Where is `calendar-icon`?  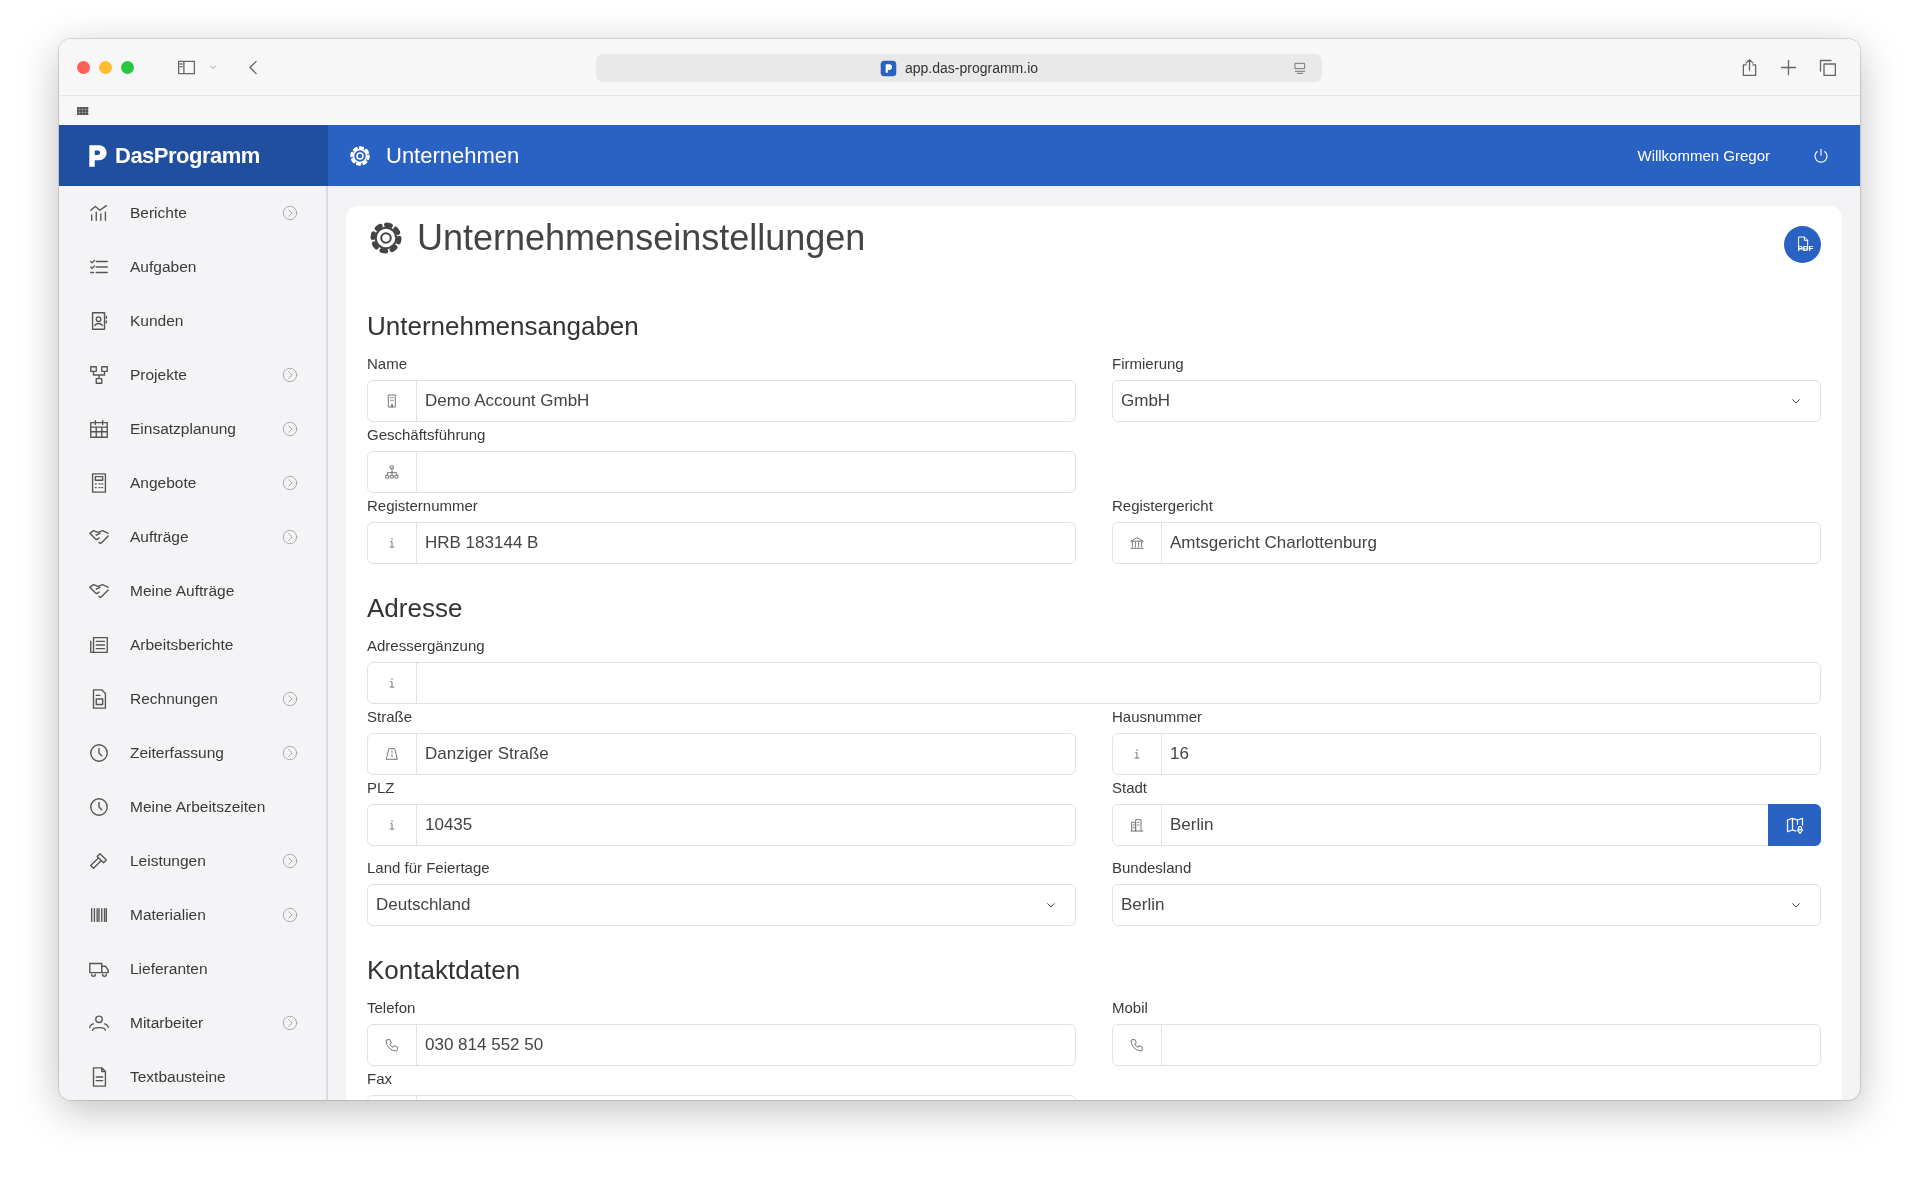 calendar-icon is located at coordinates (99, 429).